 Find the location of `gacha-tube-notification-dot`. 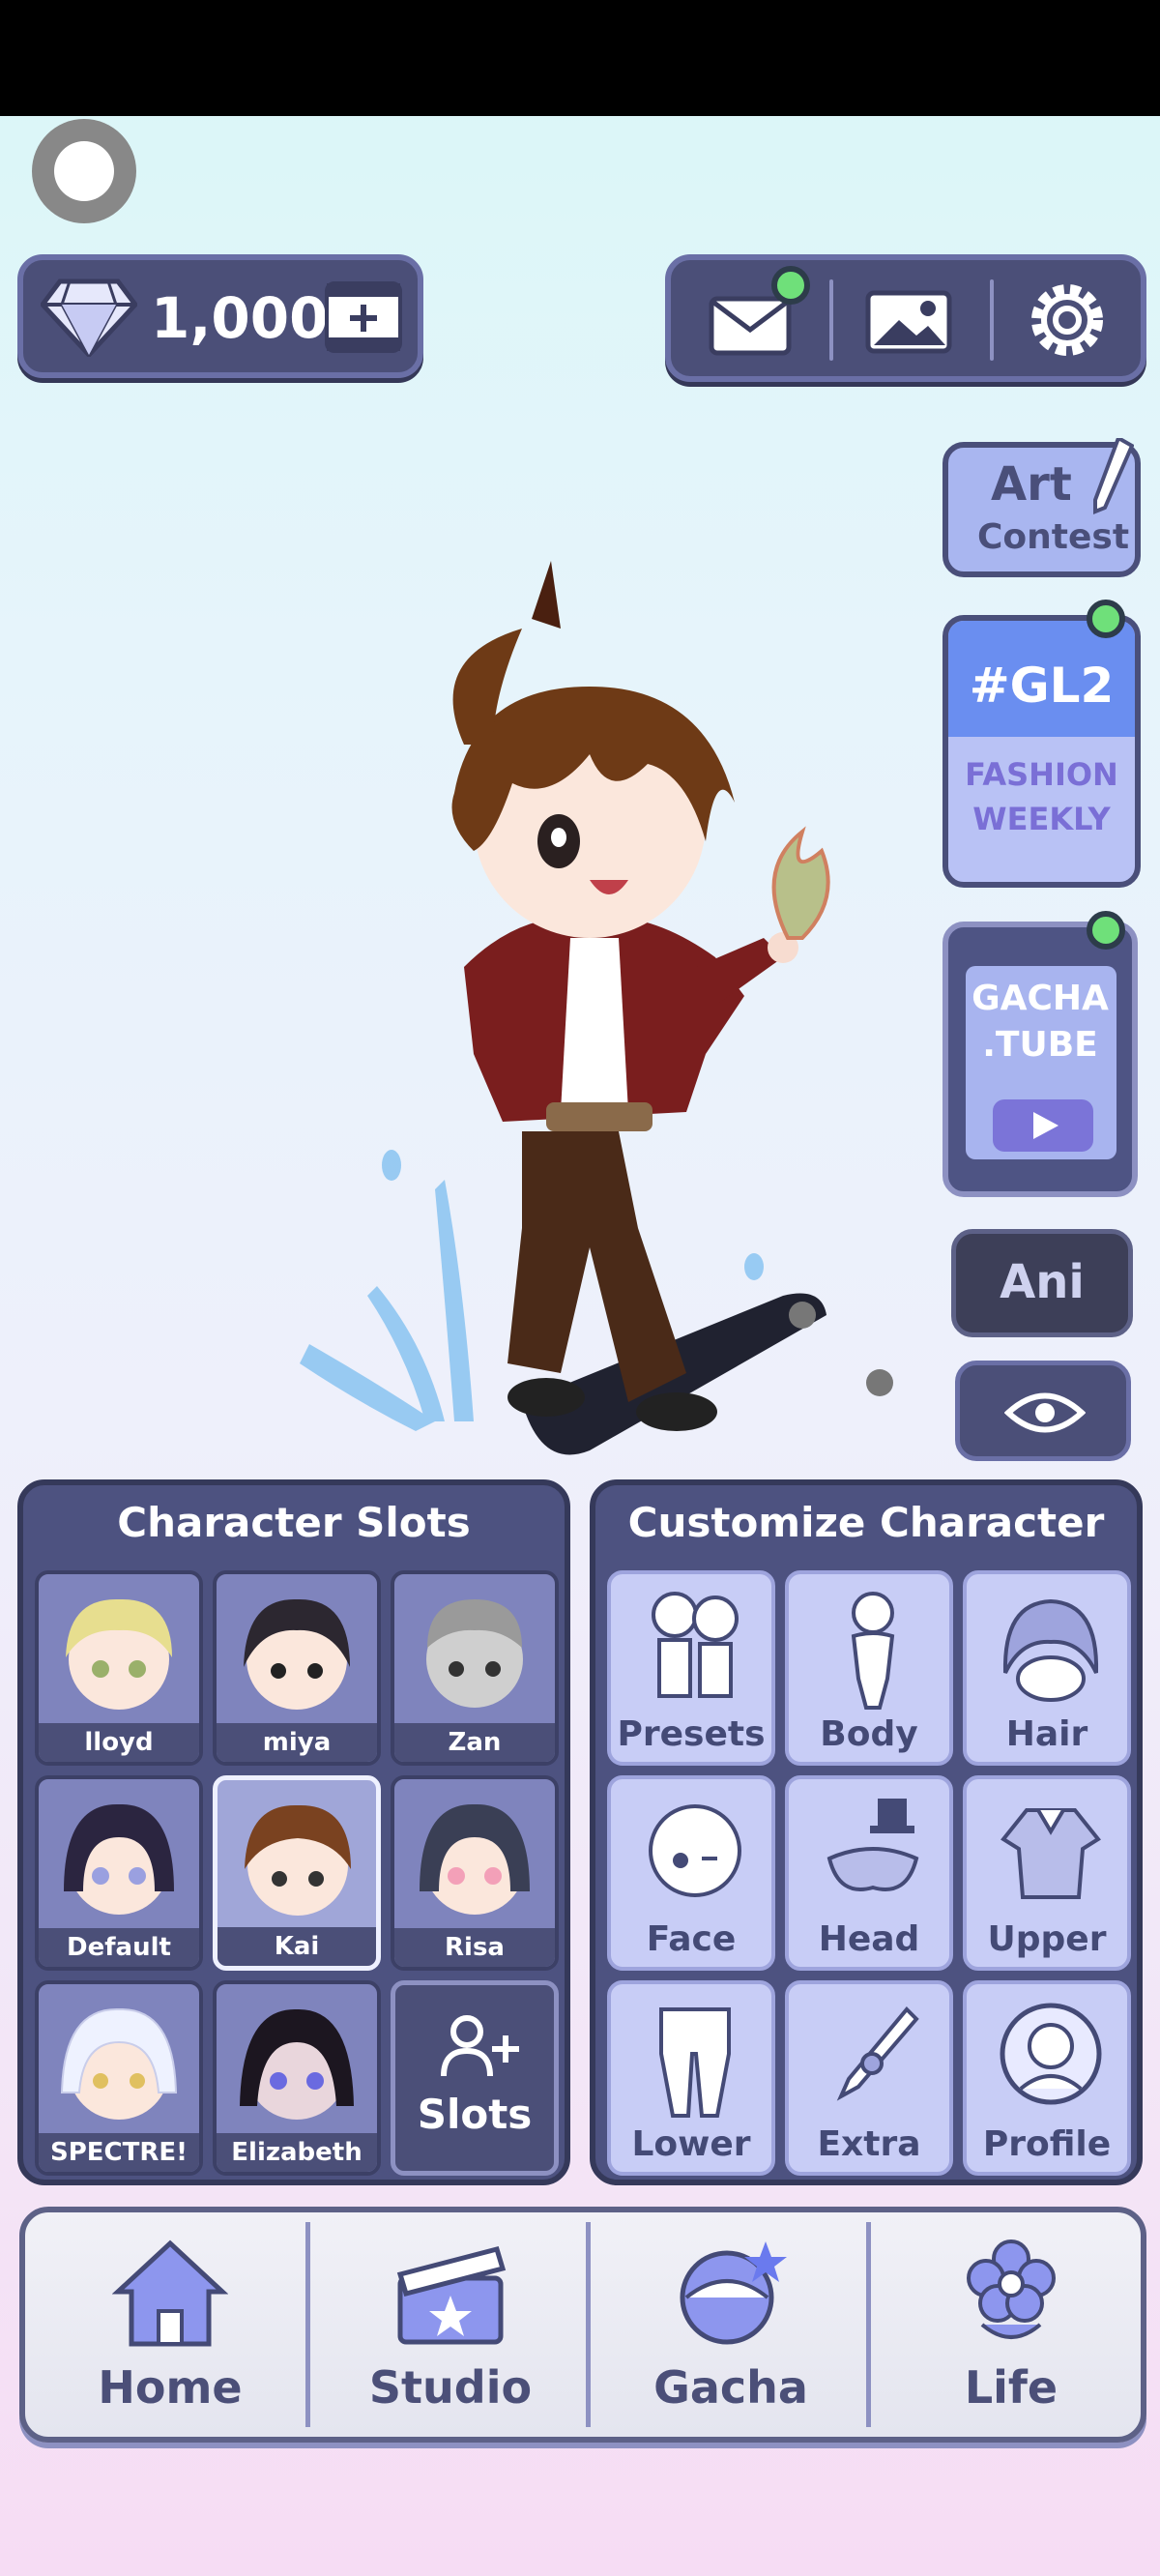

gacha-tube-notification-dot is located at coordinates (1106, 930).